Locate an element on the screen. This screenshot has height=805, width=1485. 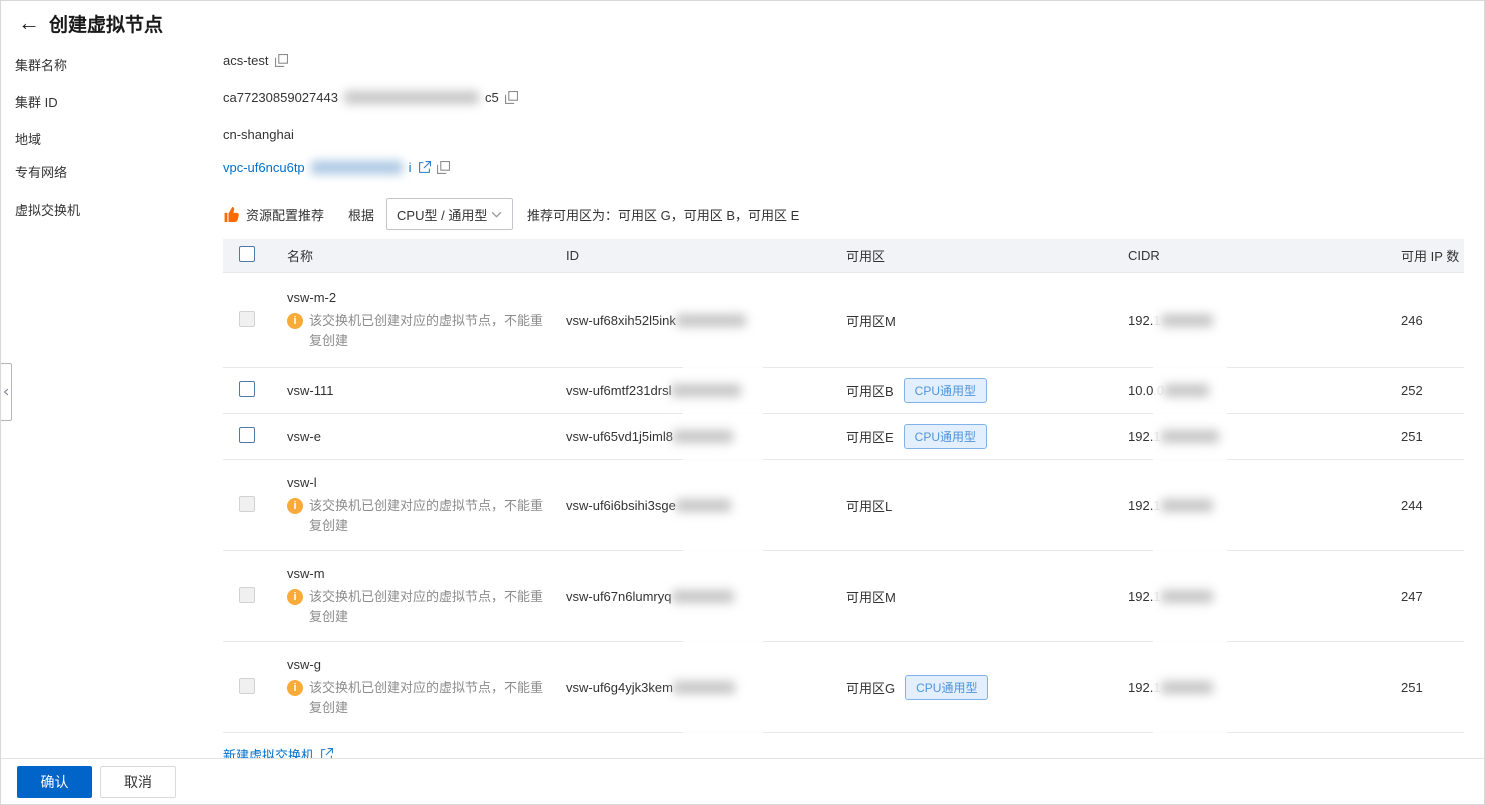
vswitch-id: vsw-uf6i6bsihi3sge is located at coordinates (621, 505).